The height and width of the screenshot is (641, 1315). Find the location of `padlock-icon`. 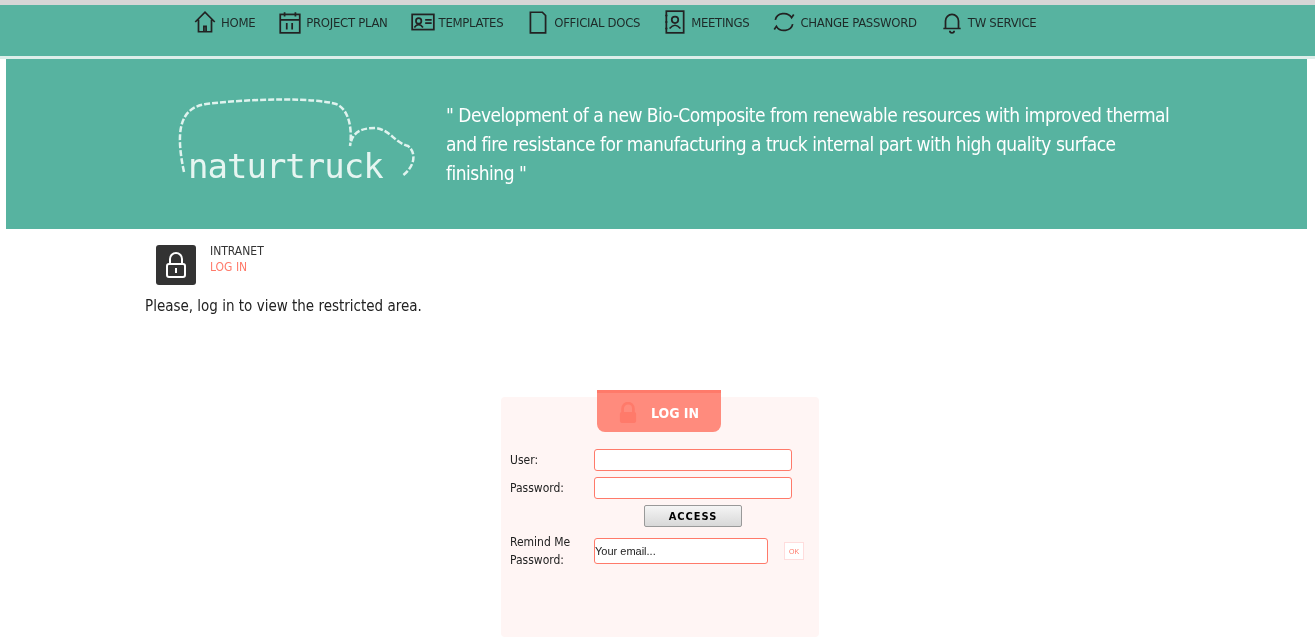

padlock-icon is located at coordinates (176, 265).